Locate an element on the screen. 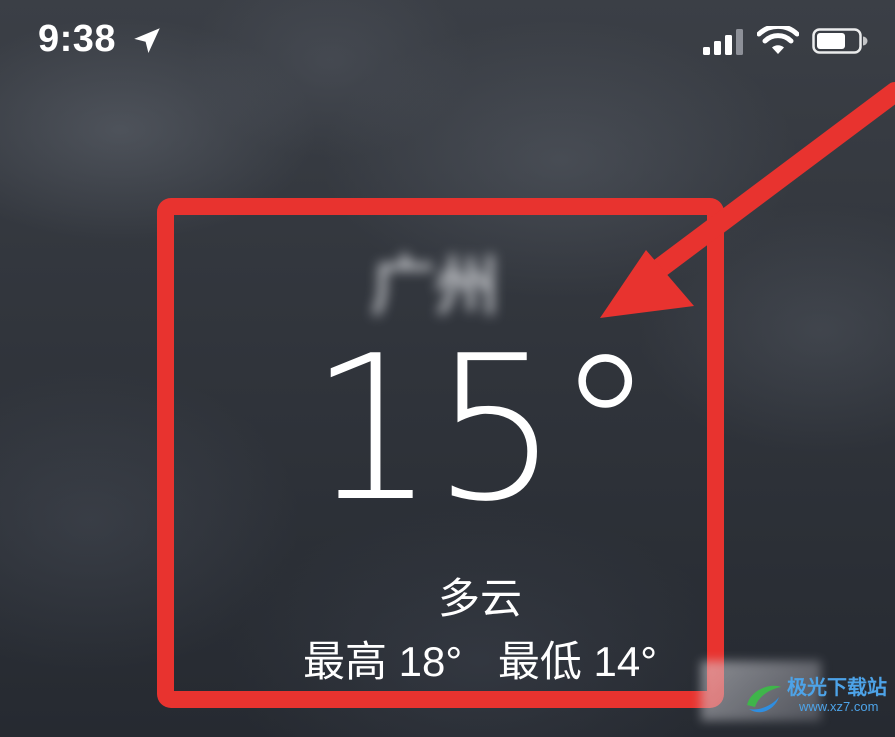  watermark: 极光下载站 www.xz7.com is located at coordinates (796, 696).